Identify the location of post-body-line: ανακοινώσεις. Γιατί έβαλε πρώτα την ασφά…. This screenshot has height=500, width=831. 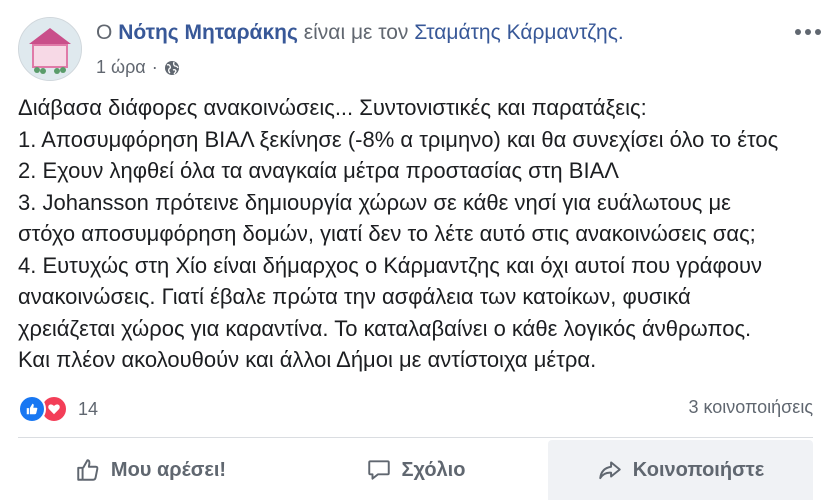
(354, 296).